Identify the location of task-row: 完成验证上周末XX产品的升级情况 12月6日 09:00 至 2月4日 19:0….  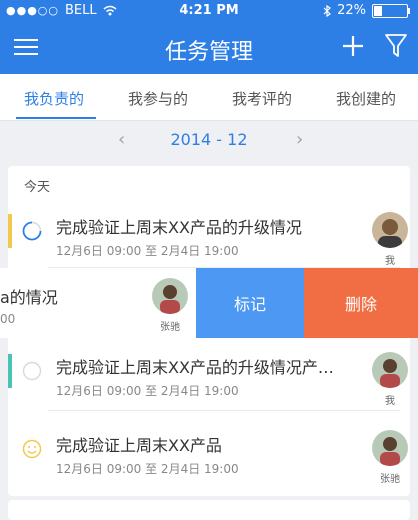
(209, 233).